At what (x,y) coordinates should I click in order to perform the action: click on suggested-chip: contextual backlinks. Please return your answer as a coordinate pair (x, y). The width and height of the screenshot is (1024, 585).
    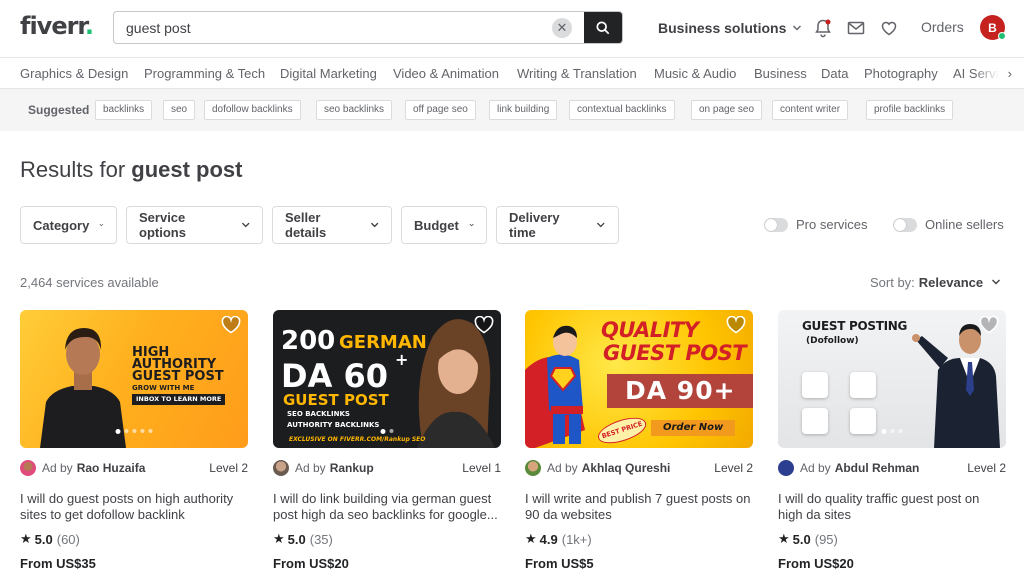
    Looking at the image, I should click on (622, 110).